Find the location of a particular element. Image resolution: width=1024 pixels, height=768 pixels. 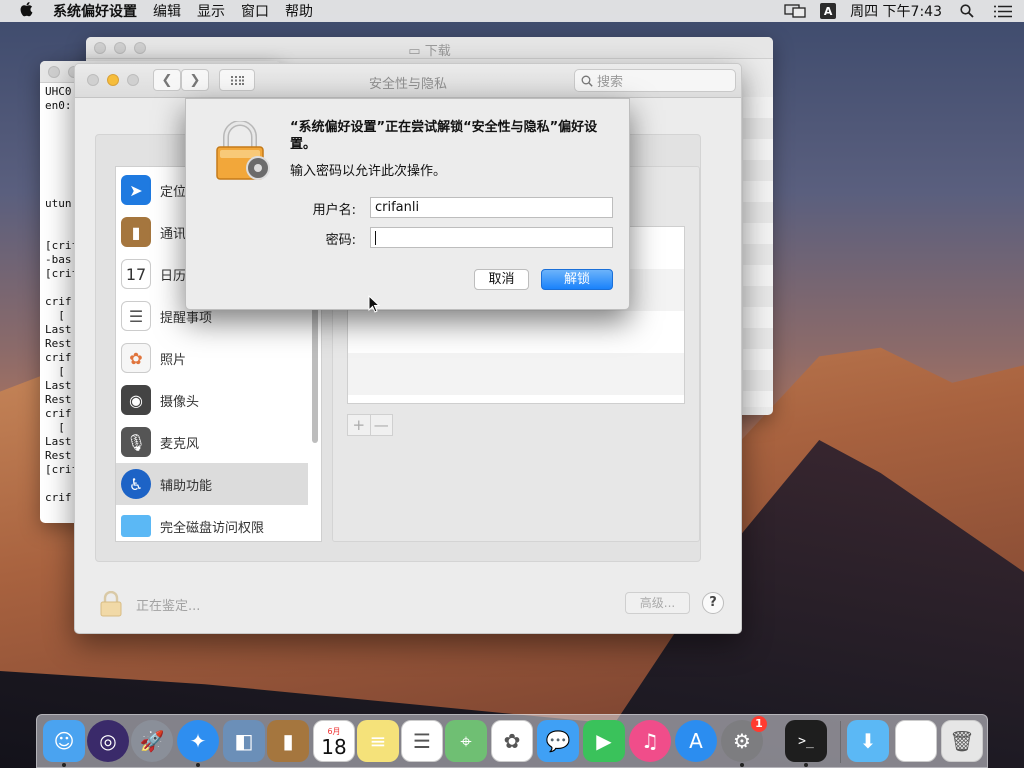

sidebar-scrollbar is located at coordinates (315, 370).